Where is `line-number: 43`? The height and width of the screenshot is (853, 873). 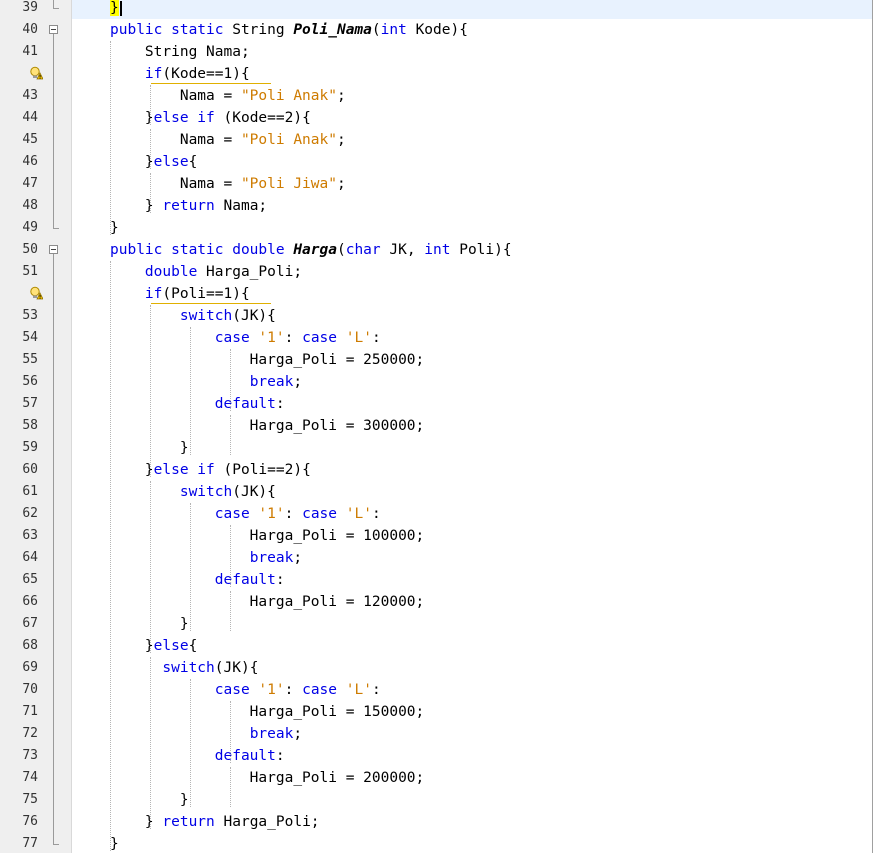
line-number: 43 is located at coordinates (30, 95).